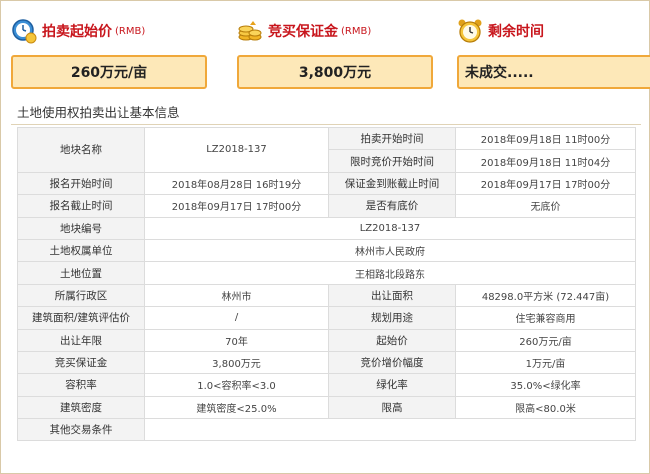  I want to click on deposit-header: 竞买保证金 (RMB), so click(335, 31).